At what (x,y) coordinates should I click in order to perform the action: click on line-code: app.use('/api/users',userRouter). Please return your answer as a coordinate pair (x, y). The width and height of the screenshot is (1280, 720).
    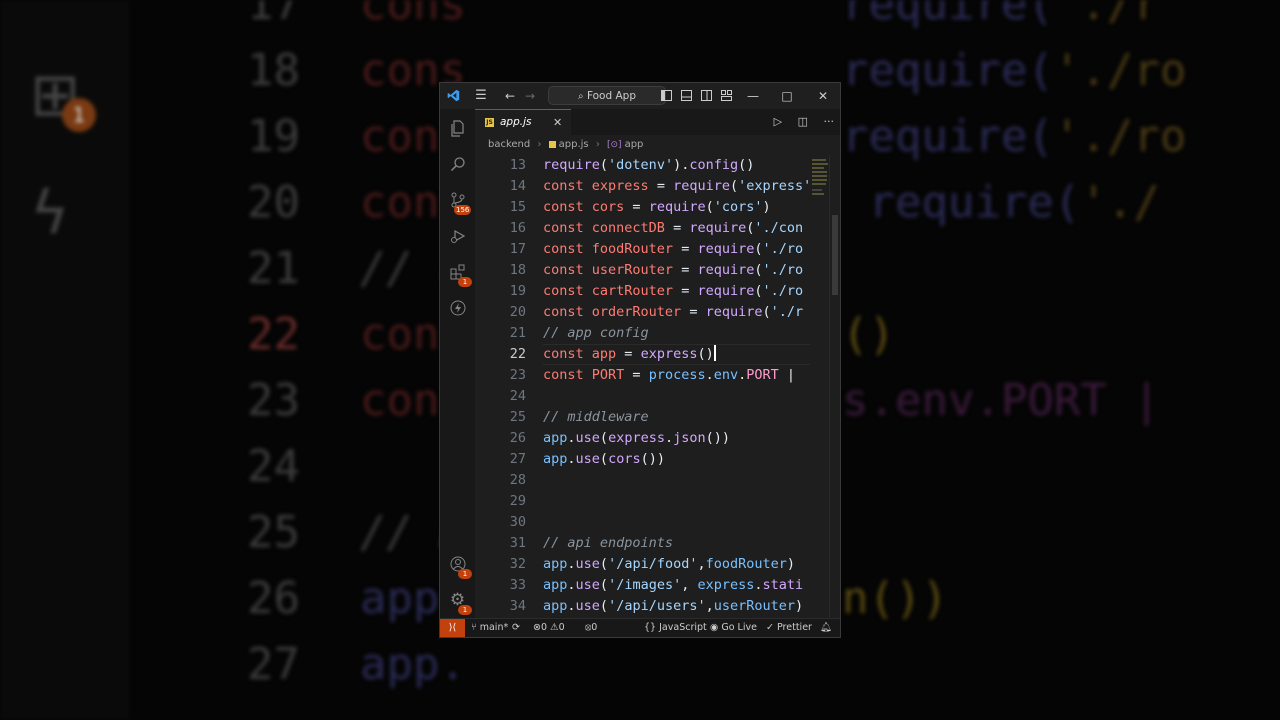
    Looking at the image, I should click on (673, 606).